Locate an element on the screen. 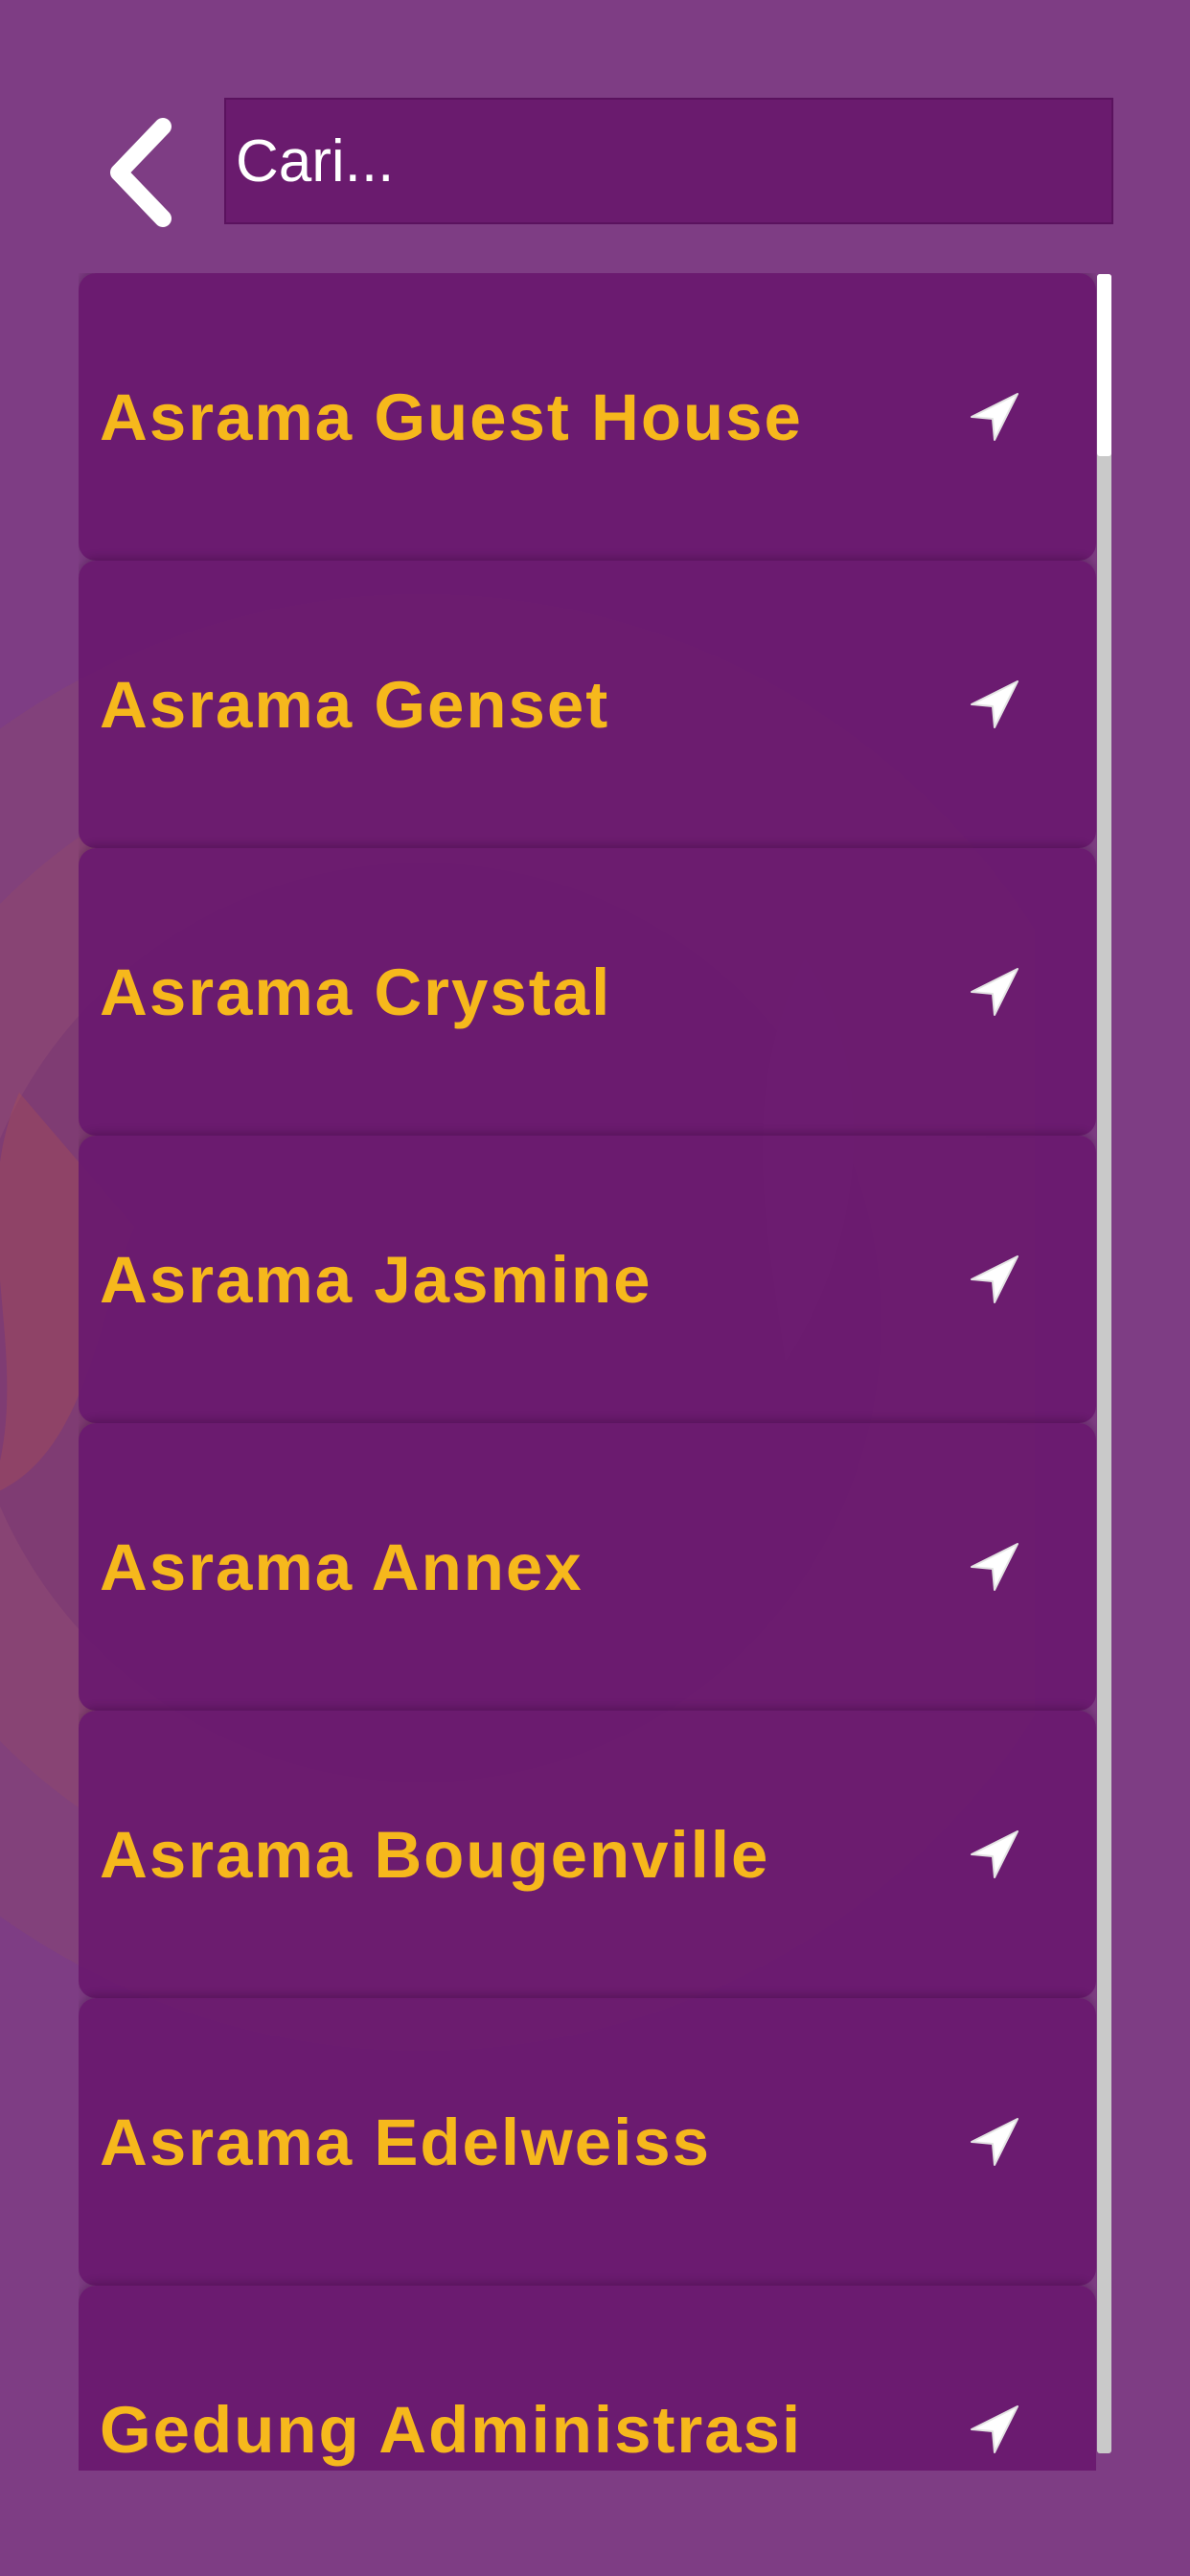 This screenshot has width=1190, height=2576. list-item: Asrama Genset is located at coordinates (588, 704).